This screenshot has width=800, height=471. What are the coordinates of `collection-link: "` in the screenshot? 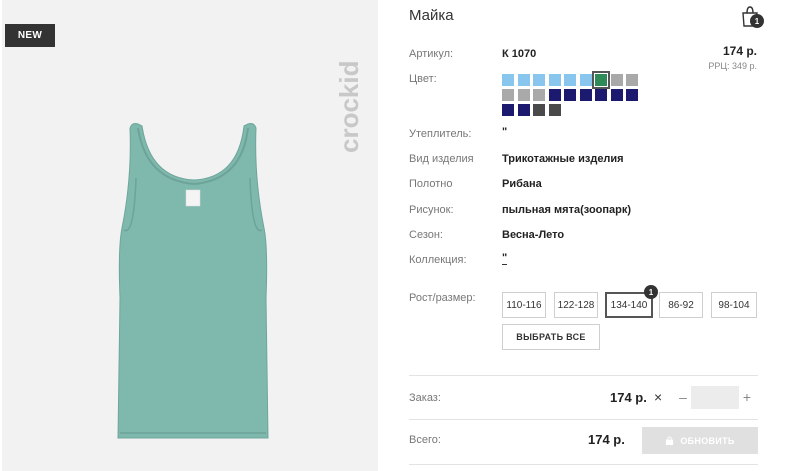 It's located at (505, 258).